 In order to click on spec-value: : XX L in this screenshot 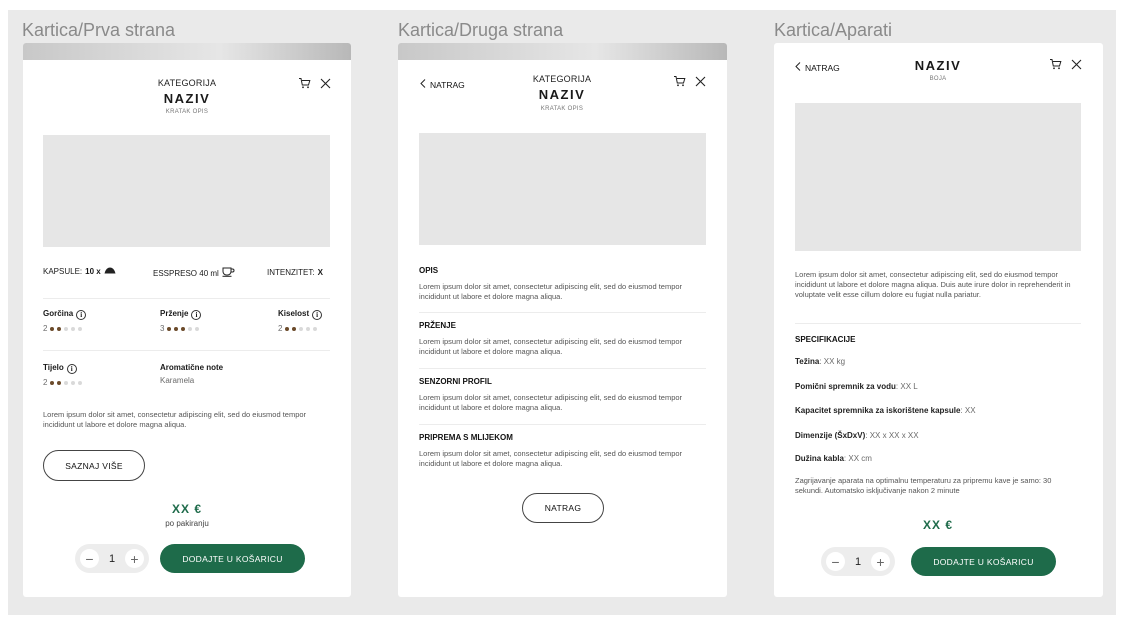, I will do `click(906, 386)`.